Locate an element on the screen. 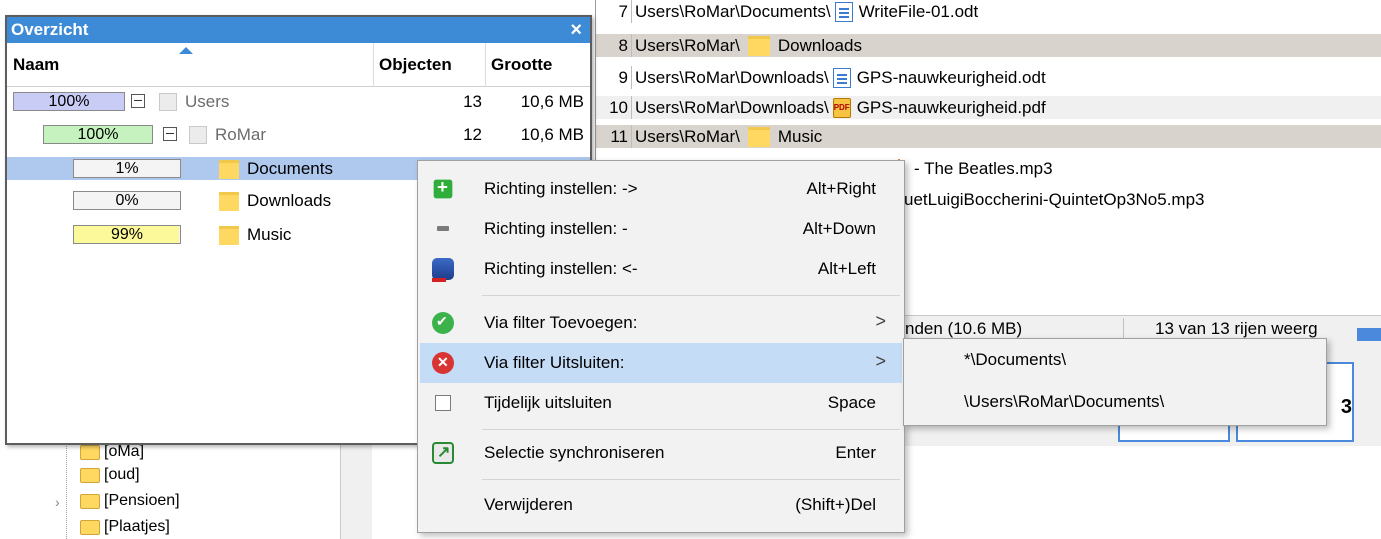 The image size is (1381, 539). close-icon: × is located at coordinates (576, 30).